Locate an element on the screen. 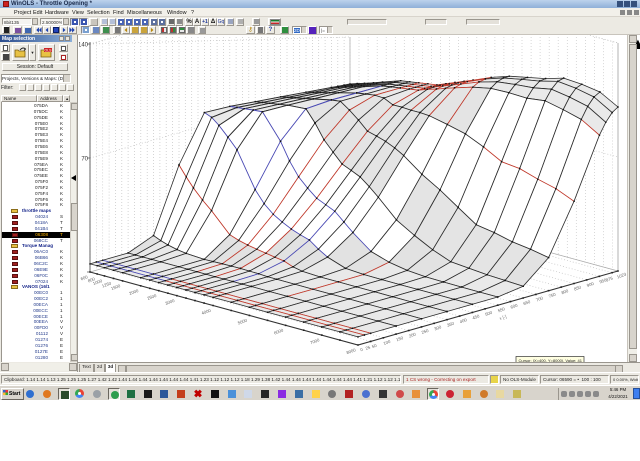 The height and width of the screenshot is (461, 640). svg-text:Cursor: (X=400, Y=8000), Value: Cursor: (X=400, Y=8000), Value: 41 is located at coordinates (551, 360).